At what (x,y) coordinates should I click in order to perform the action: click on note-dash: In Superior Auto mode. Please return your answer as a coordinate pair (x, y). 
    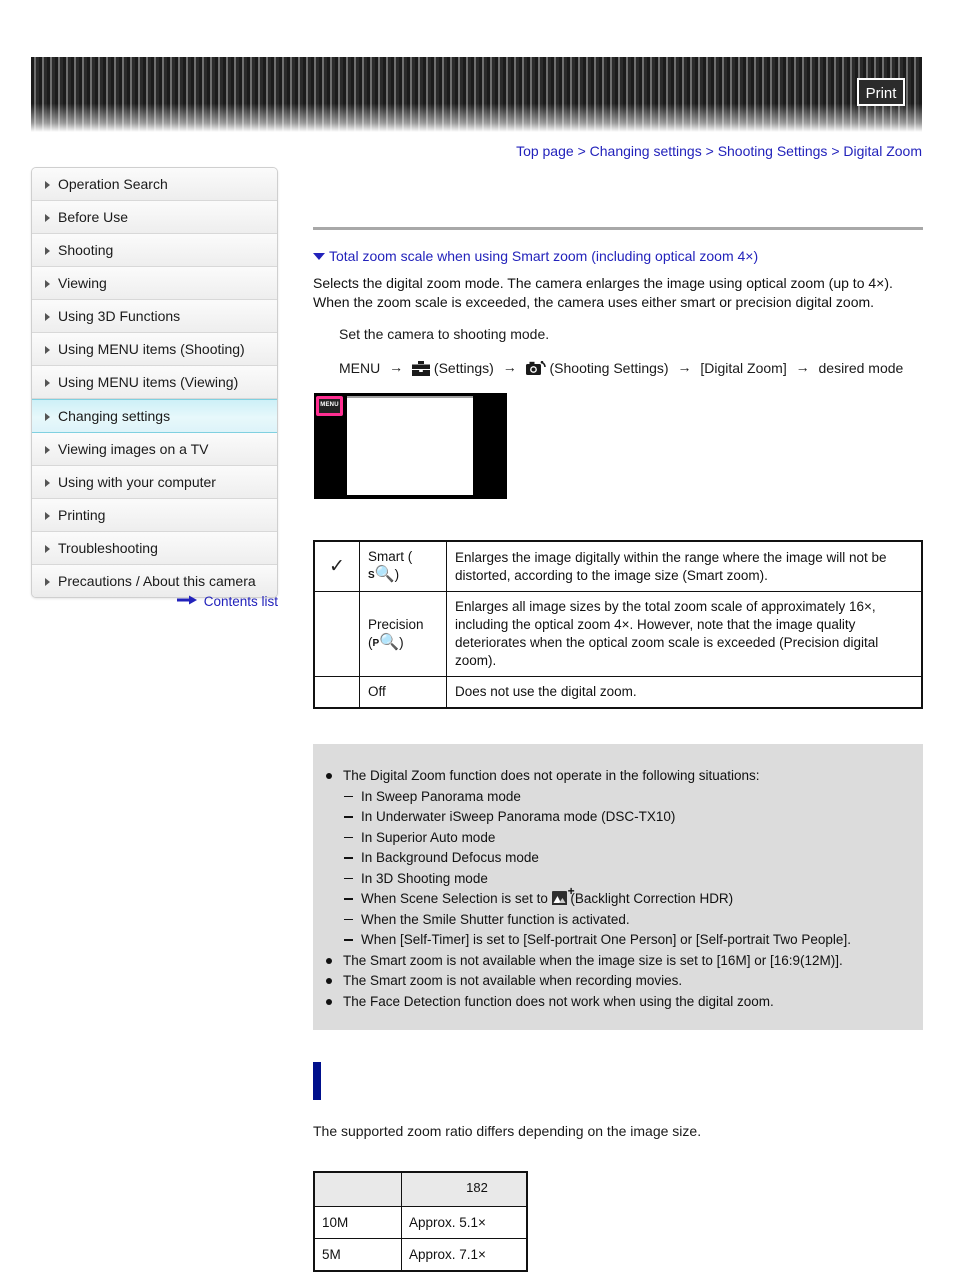
    Looking at the image, I should click on (618, 838).